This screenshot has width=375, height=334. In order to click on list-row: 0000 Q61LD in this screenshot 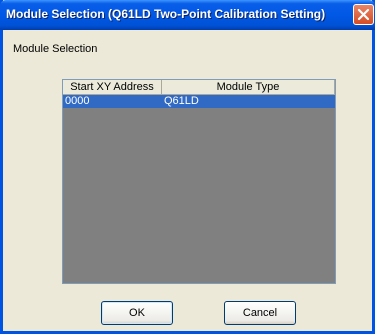, I will do `click(199, 101)`.